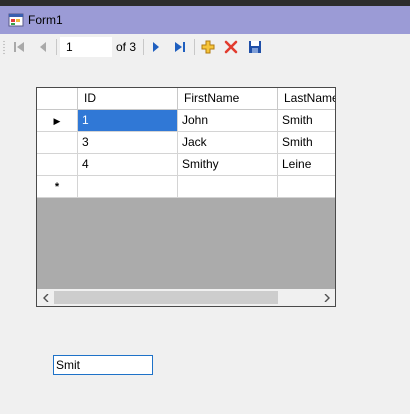  Describe the element at coordinates (228, 143) in the screenshot. I see `cell-firstname: Jack` at that location.